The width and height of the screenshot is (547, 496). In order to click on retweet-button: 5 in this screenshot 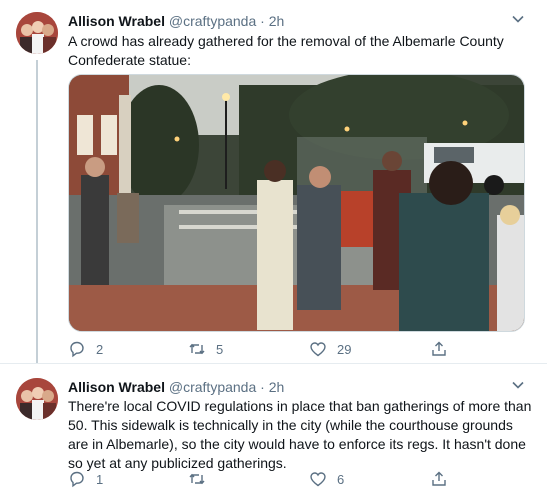, I will do `click(205, 349)`.